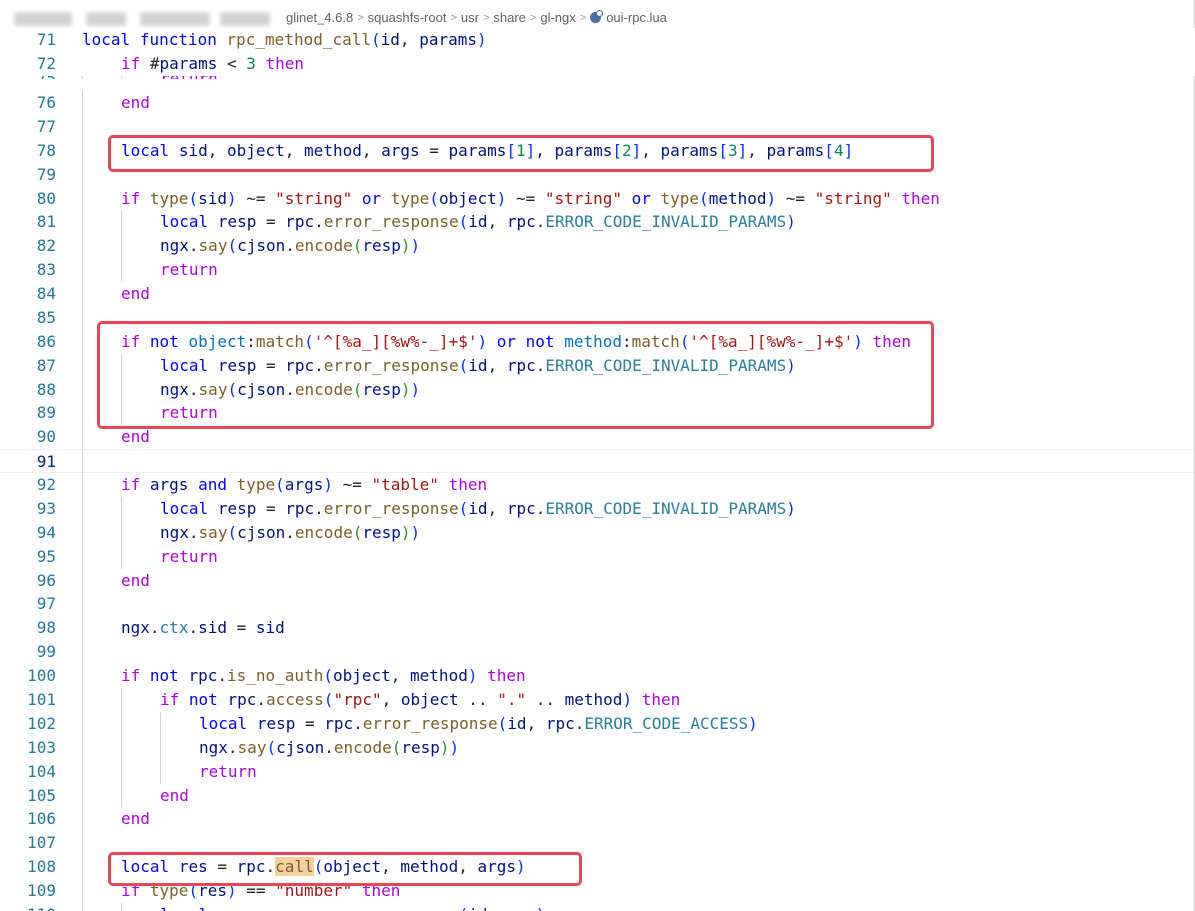  I want to click on breadcrumb-item: share, so click(509, 17).